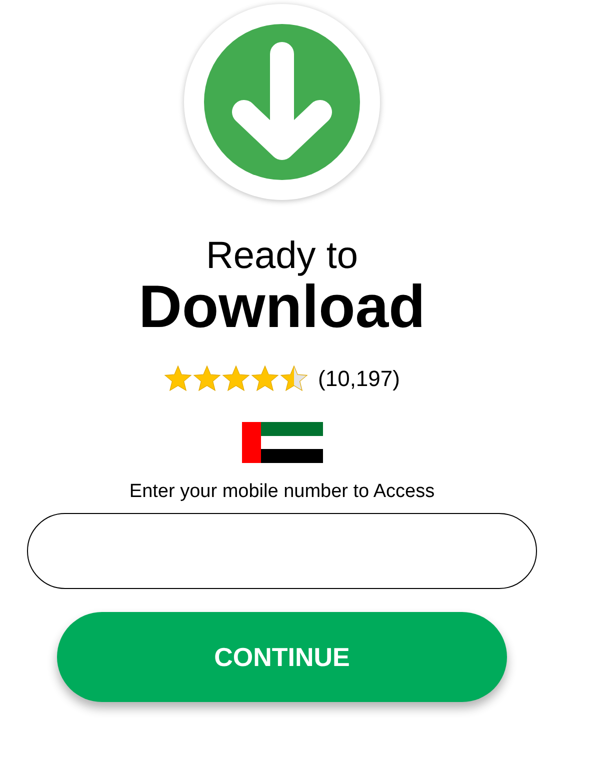 The width and height of the screenshot is (602, 757). What do you see at coordinates (282, 657) in the screenshot?
I see `continue-button: CONTINUE` at bounding box center [282, 657].